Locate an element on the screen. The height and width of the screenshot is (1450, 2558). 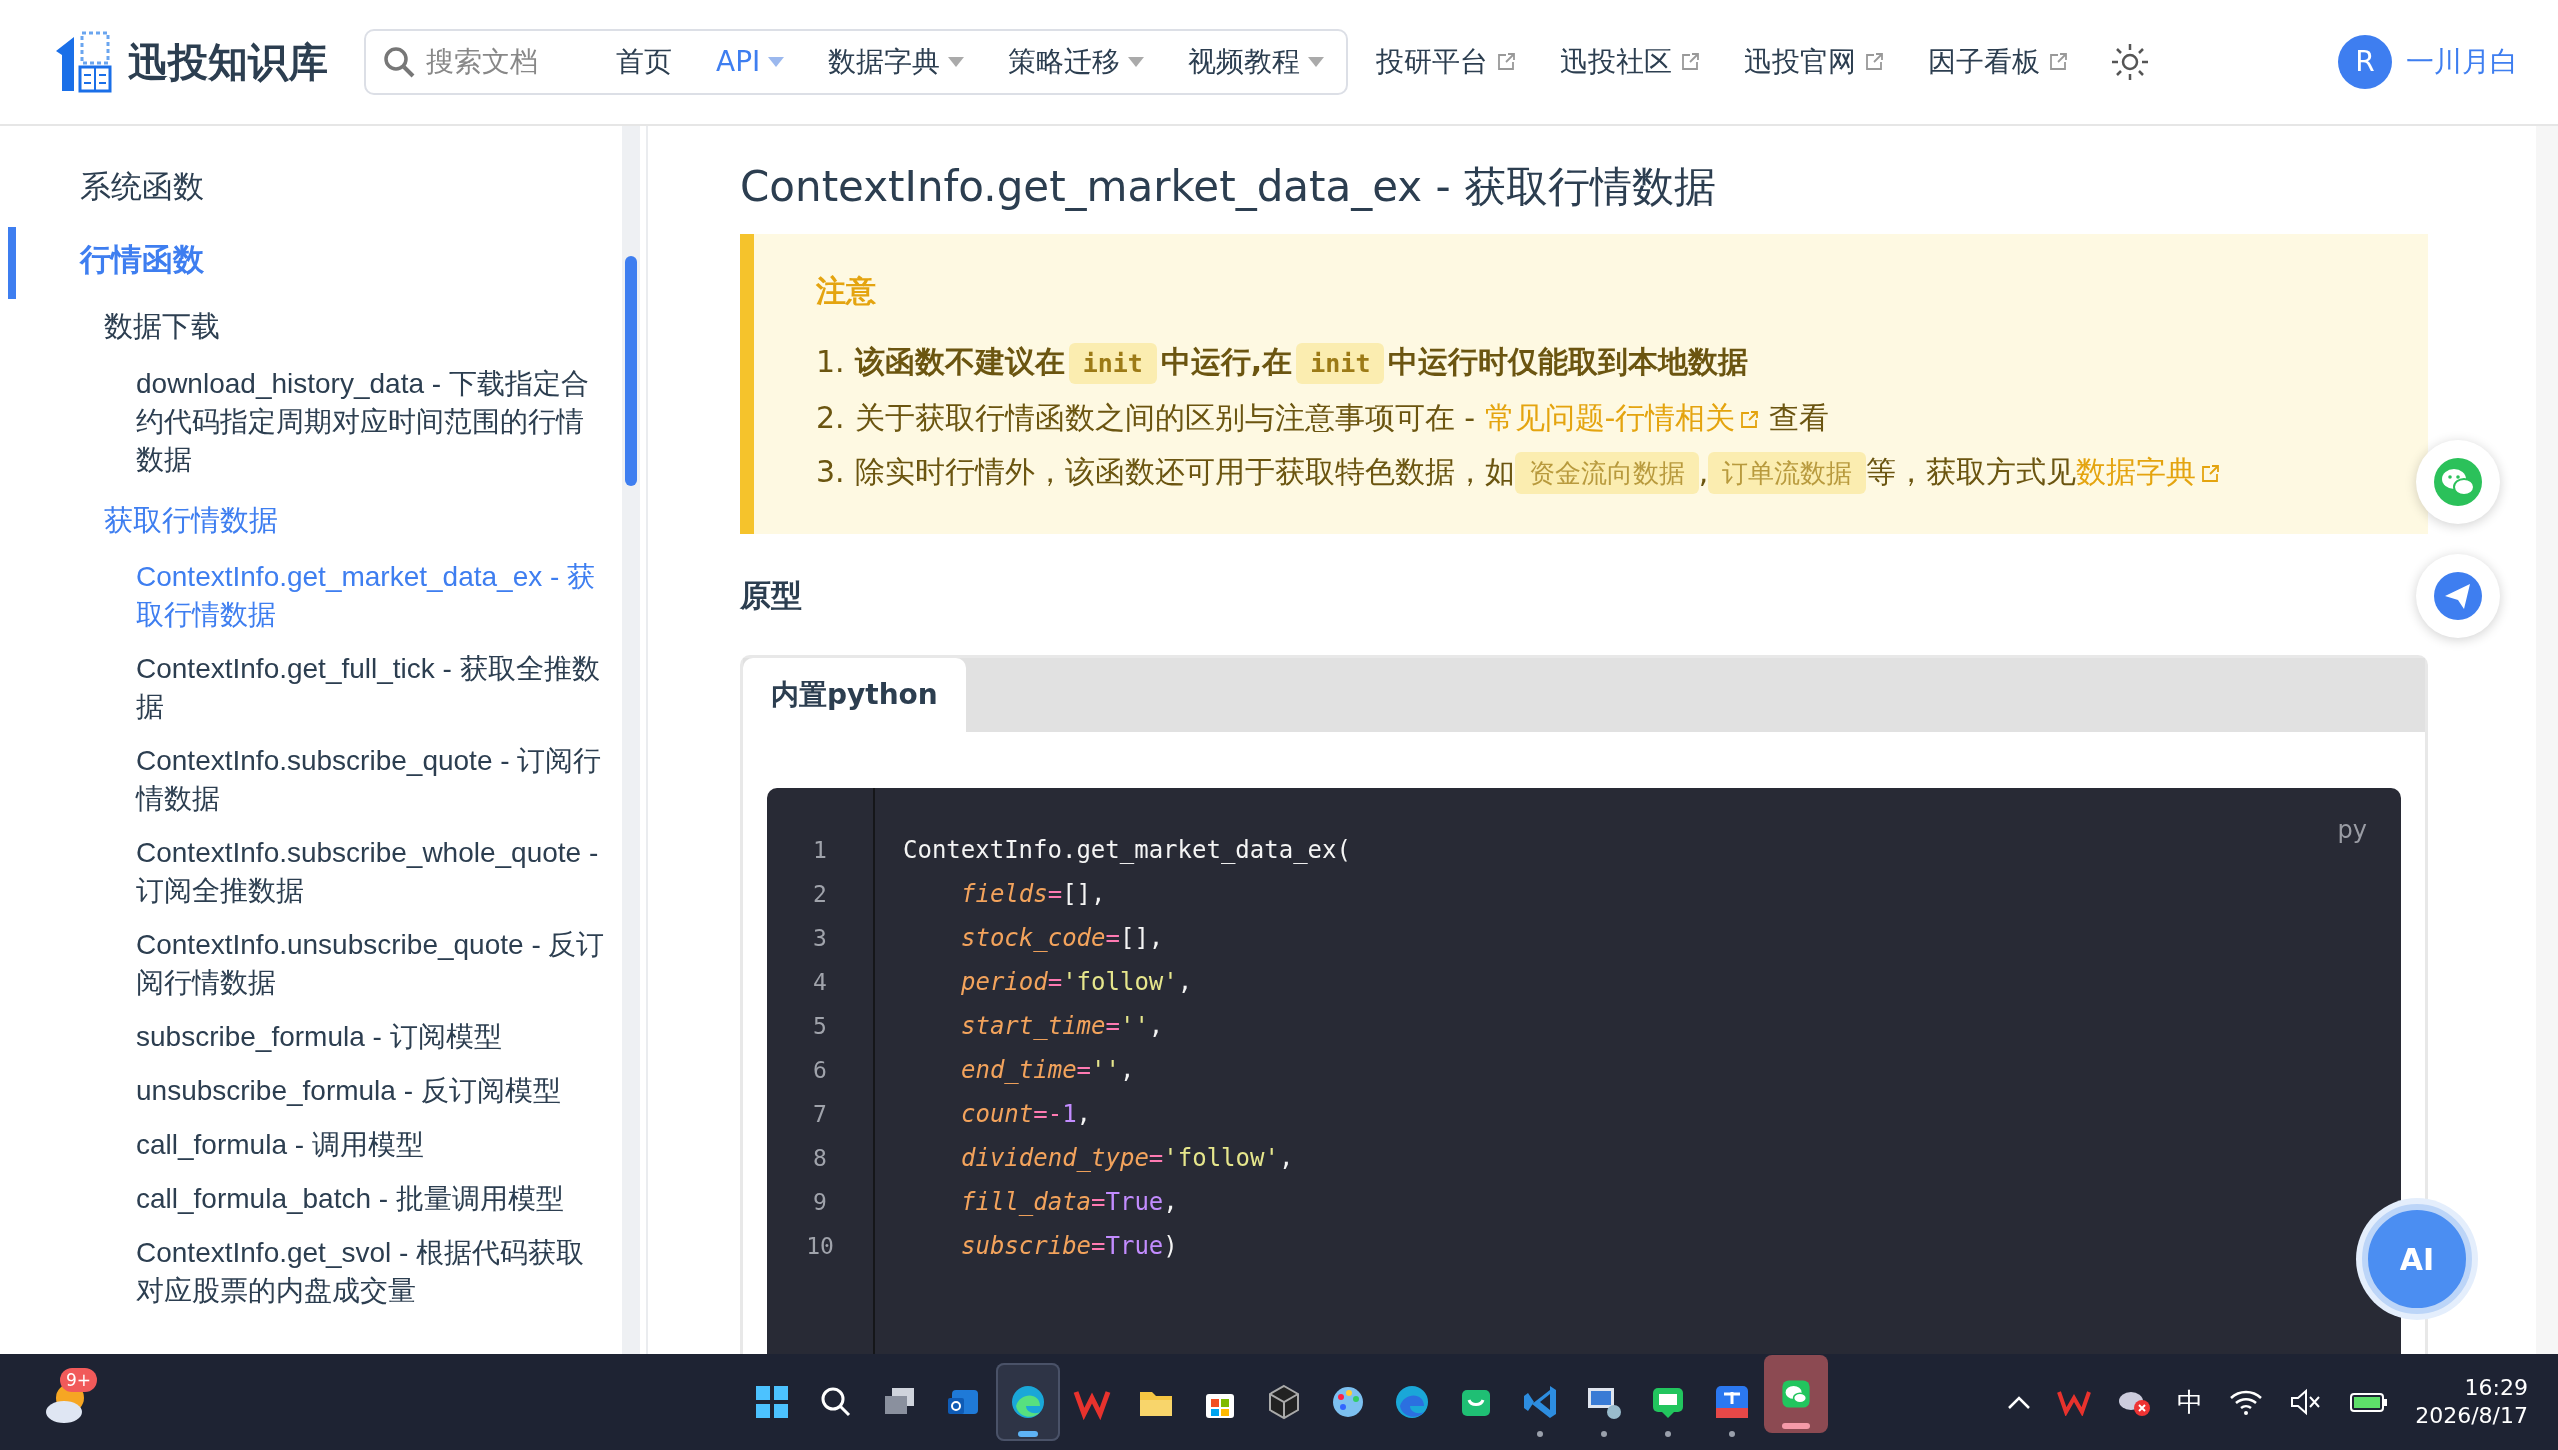
sidebar-item: call_formula_batch - 批量调用模型 is located at coordinates (323, 1205).